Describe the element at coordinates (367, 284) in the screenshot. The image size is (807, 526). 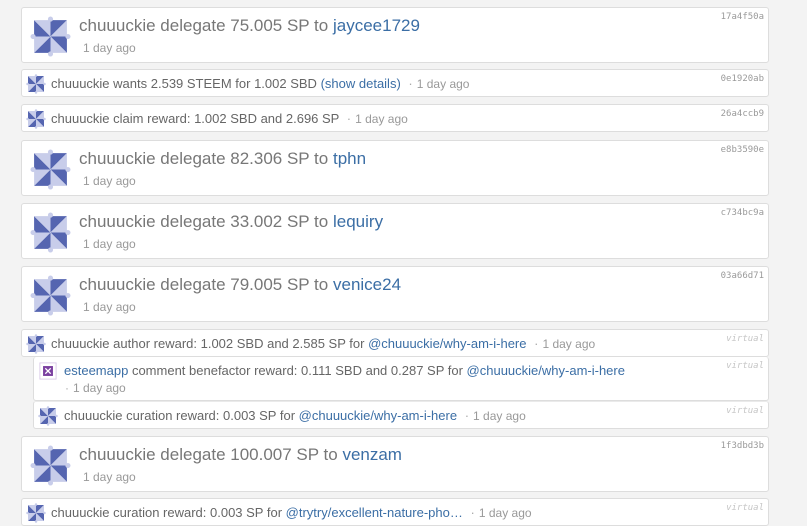
I see `account-link: venice24` at that location.